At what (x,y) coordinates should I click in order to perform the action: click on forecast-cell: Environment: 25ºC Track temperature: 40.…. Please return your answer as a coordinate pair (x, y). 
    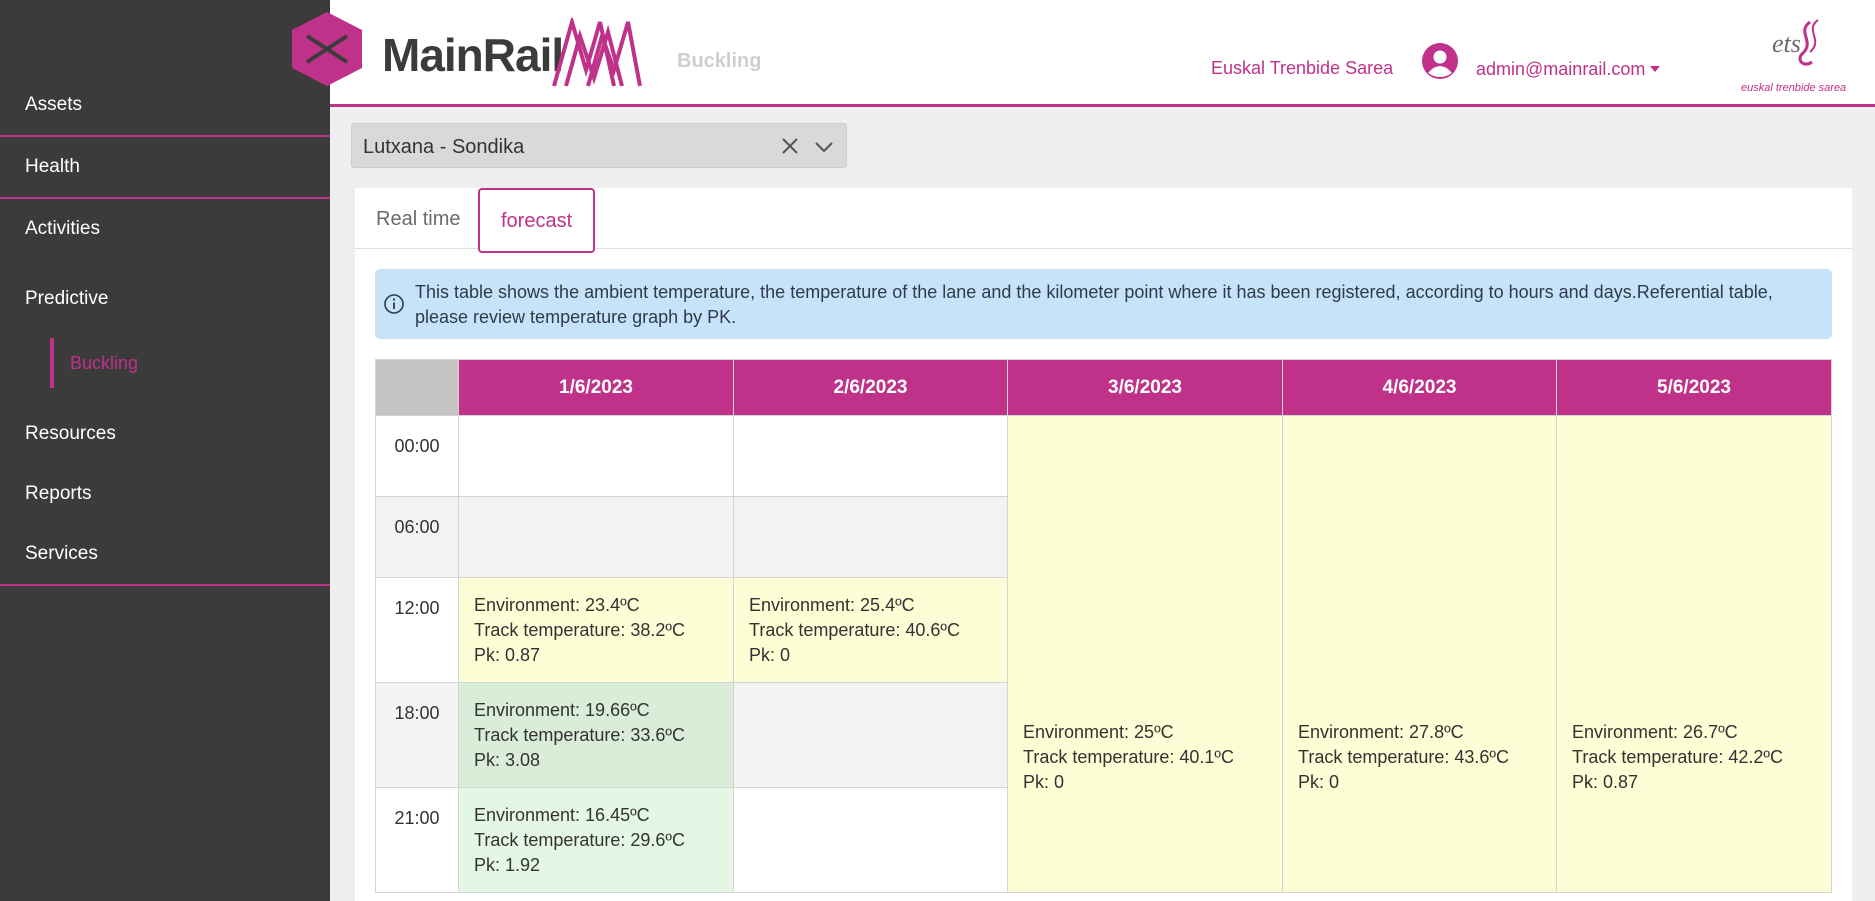
    Looking at the image, I should click on (1145, 654).